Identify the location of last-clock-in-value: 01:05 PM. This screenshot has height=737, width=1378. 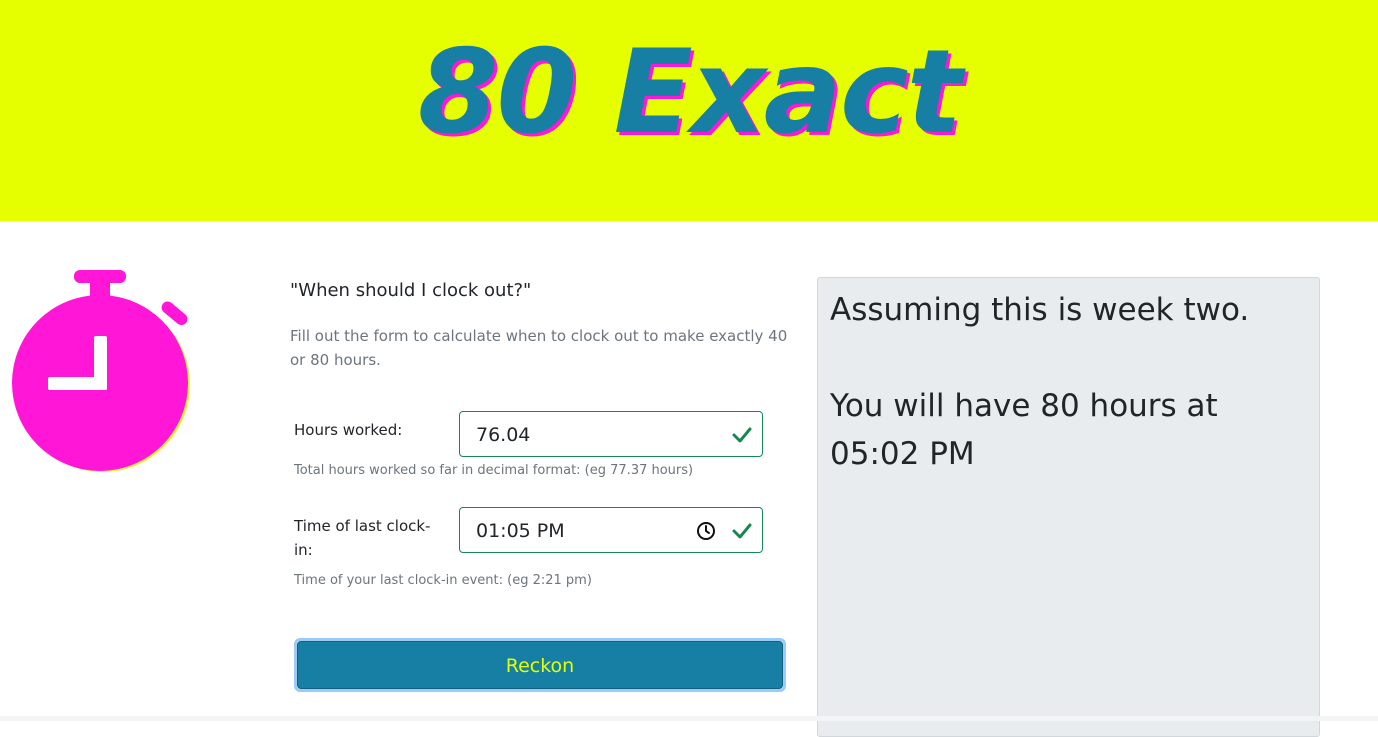
(520, 531).